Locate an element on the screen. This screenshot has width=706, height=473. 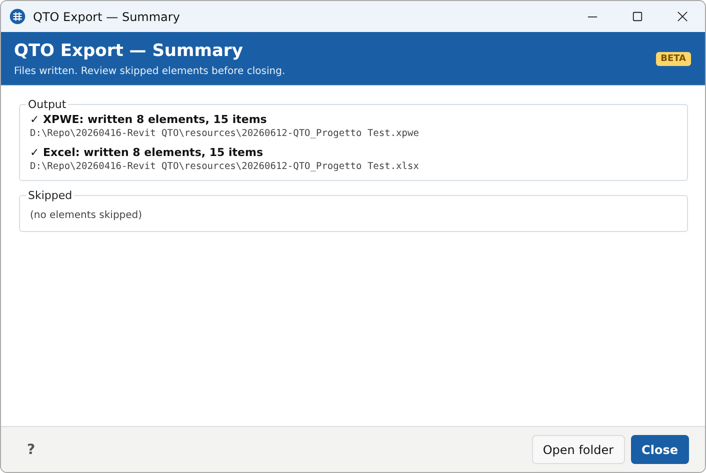
skipped-message: (no elements skipped) is located at coordinates (87, 216).